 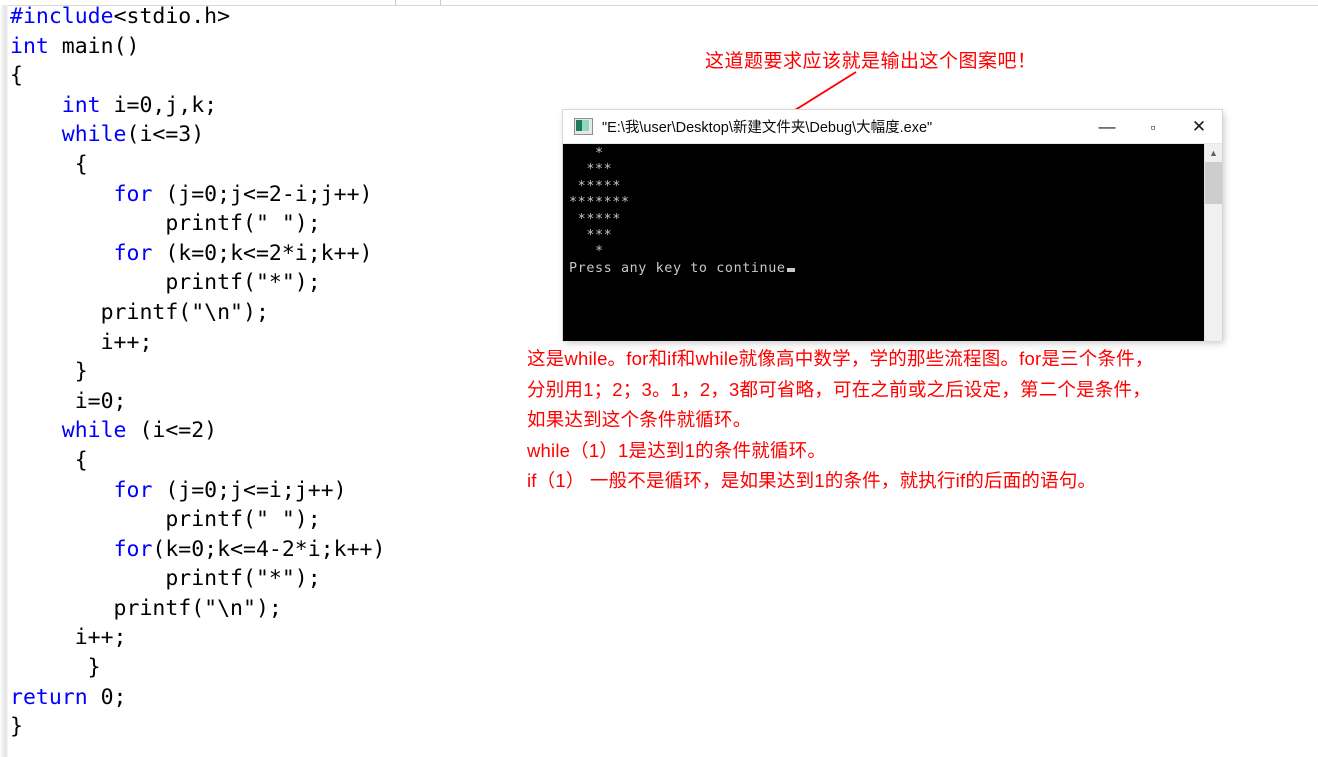 What do you see at coordinates (682, 269) in the screenshot?
I see `console-prompt-line: Press any key to continue` at bounding box center [682, 269].